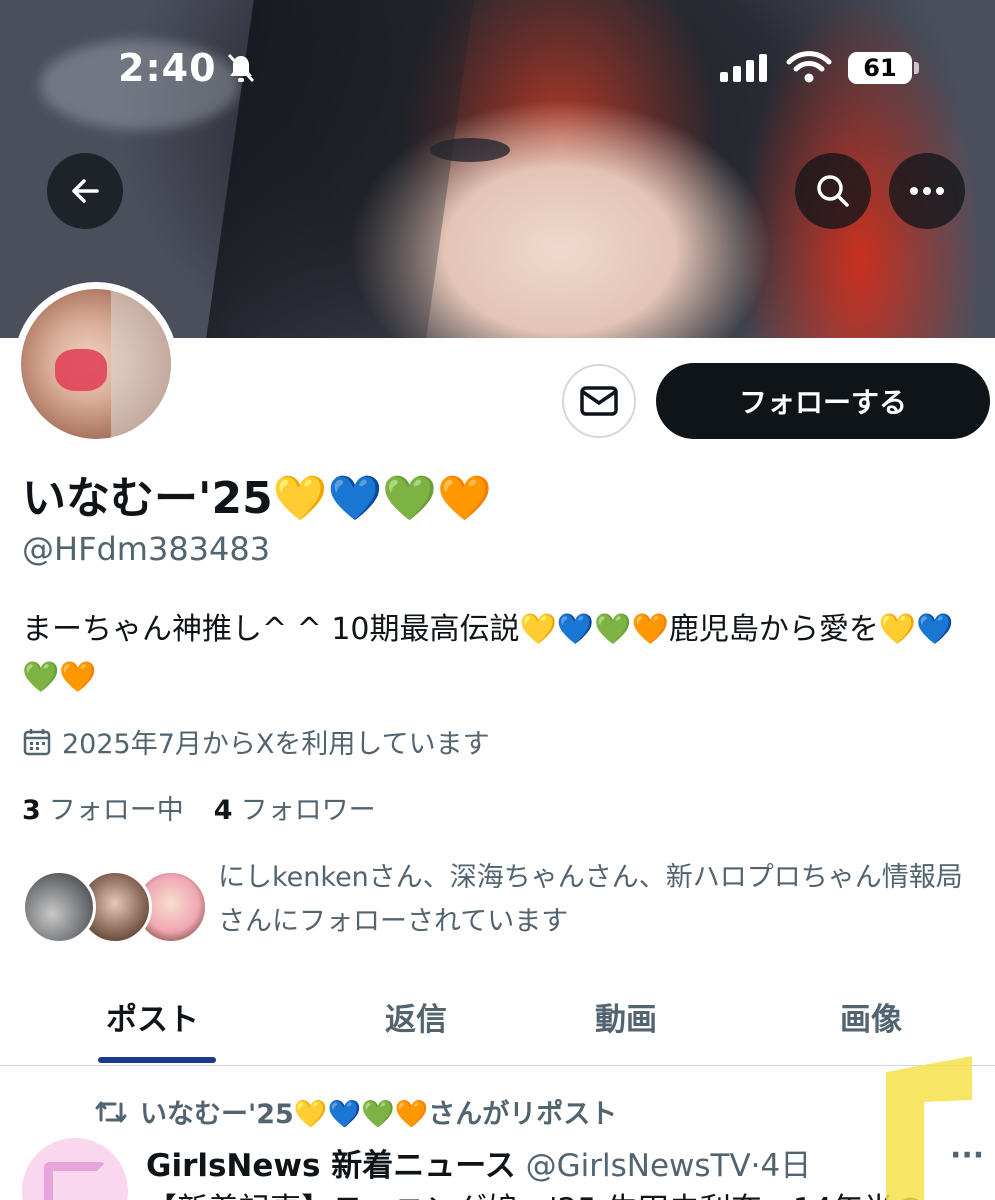  I want to click on mutual-avatar, so click(59, 907).